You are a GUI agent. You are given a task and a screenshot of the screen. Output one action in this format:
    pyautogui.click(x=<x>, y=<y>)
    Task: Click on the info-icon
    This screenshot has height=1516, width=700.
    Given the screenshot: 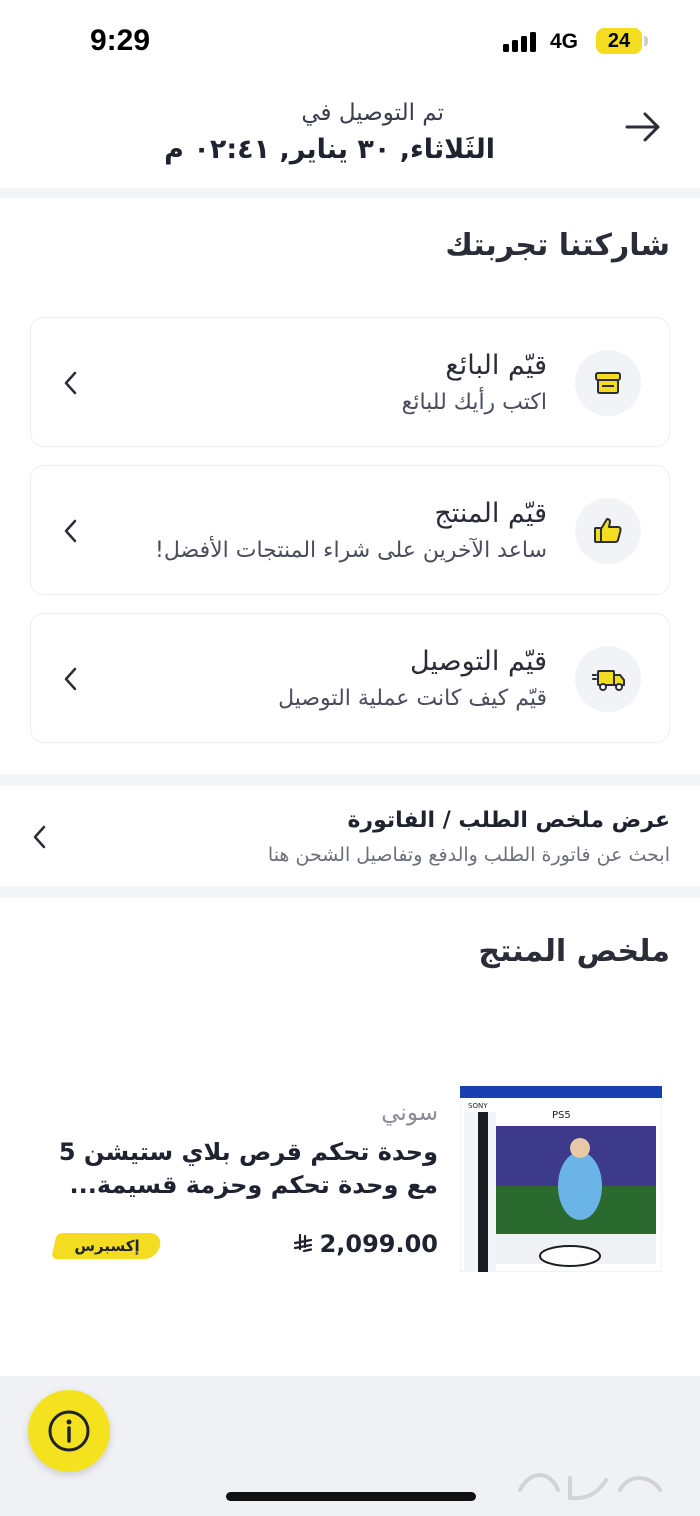 What is the action you would take?
    pyautogui.click(x=69, y=1431)
    